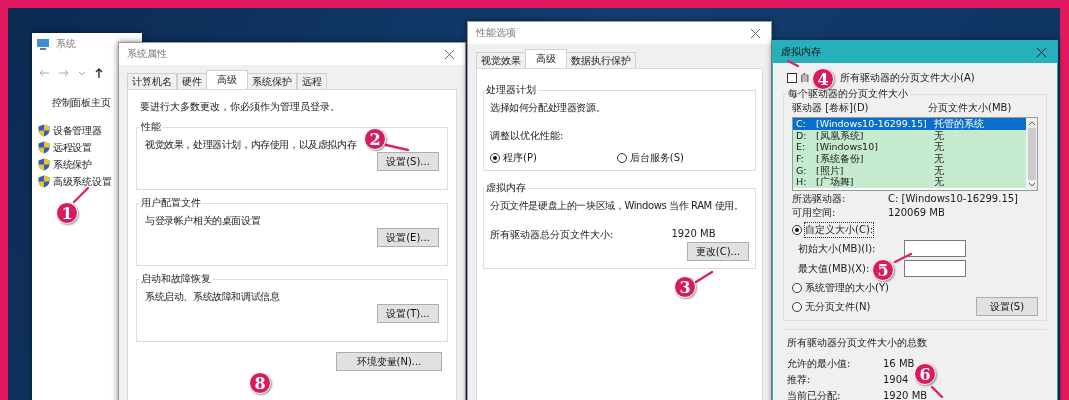 The width and height of the screenshot is (1069, 400). Describe the element at coordinates (847, 147) in the screenshot. I see `drive-label: [Windows10]` at that location.